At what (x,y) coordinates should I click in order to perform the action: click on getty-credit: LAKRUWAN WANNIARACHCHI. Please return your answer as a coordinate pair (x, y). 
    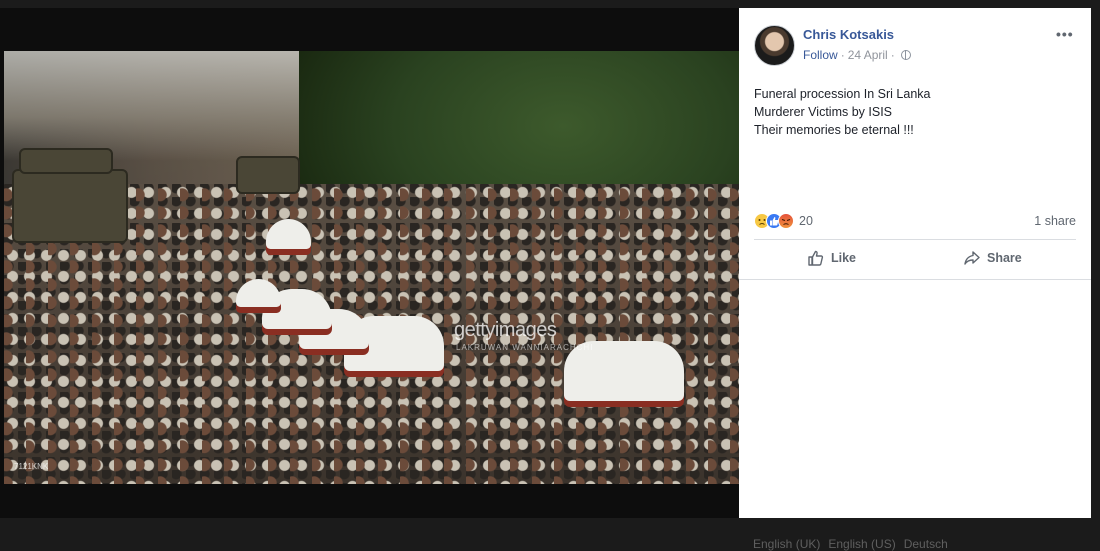
    Looking at the image, I should click on (525, 347).